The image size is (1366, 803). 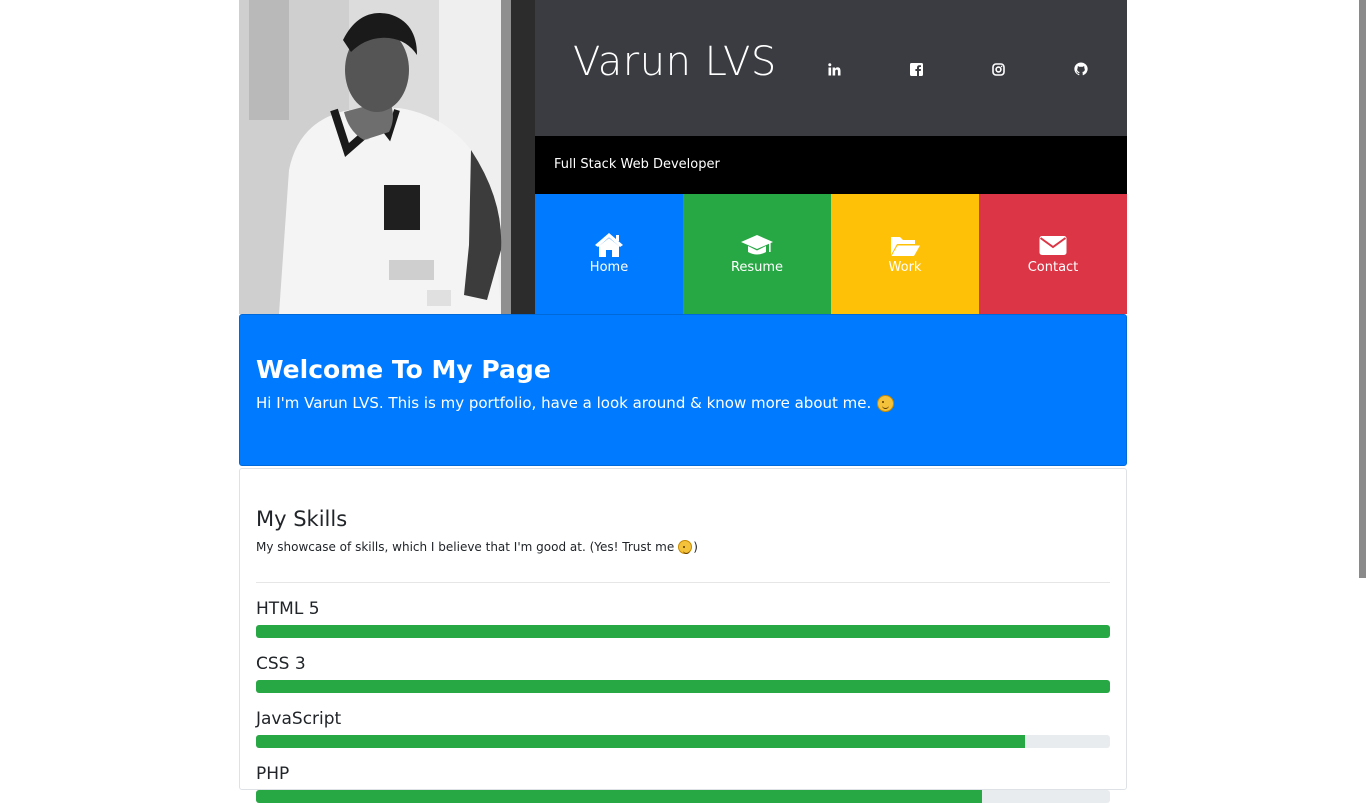 I want to click on skills-title: My Skills, so click(x=302, y=519).